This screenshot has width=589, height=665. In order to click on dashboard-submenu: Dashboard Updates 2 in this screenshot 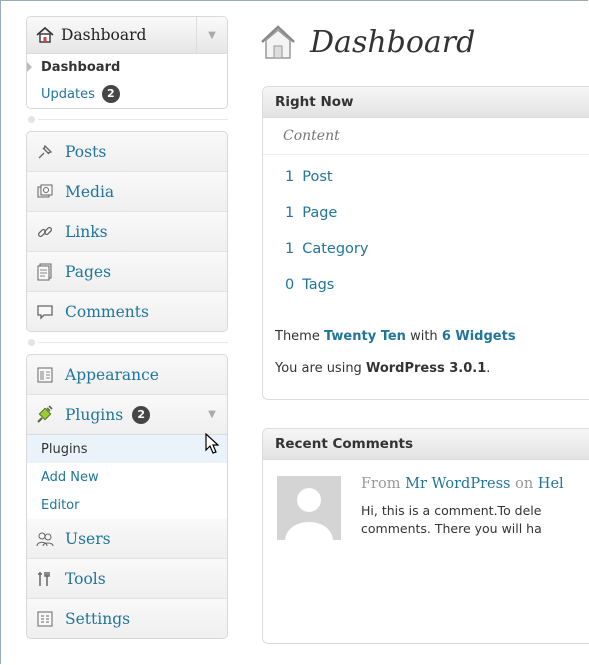, I will do `click(127, 81)`.